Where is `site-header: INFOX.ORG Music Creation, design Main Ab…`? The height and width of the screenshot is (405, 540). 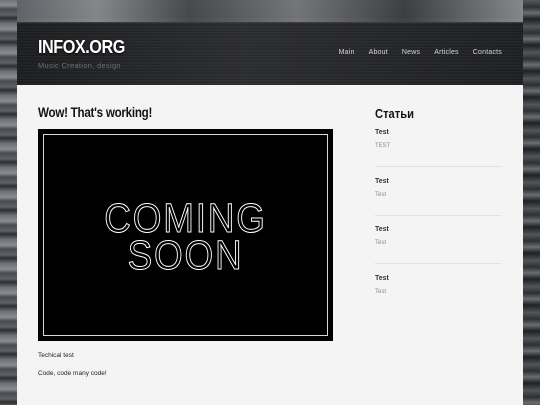 site-header: INFOX.ORG Music Creation, design Main Ab… is located at coordinates (270, 54).